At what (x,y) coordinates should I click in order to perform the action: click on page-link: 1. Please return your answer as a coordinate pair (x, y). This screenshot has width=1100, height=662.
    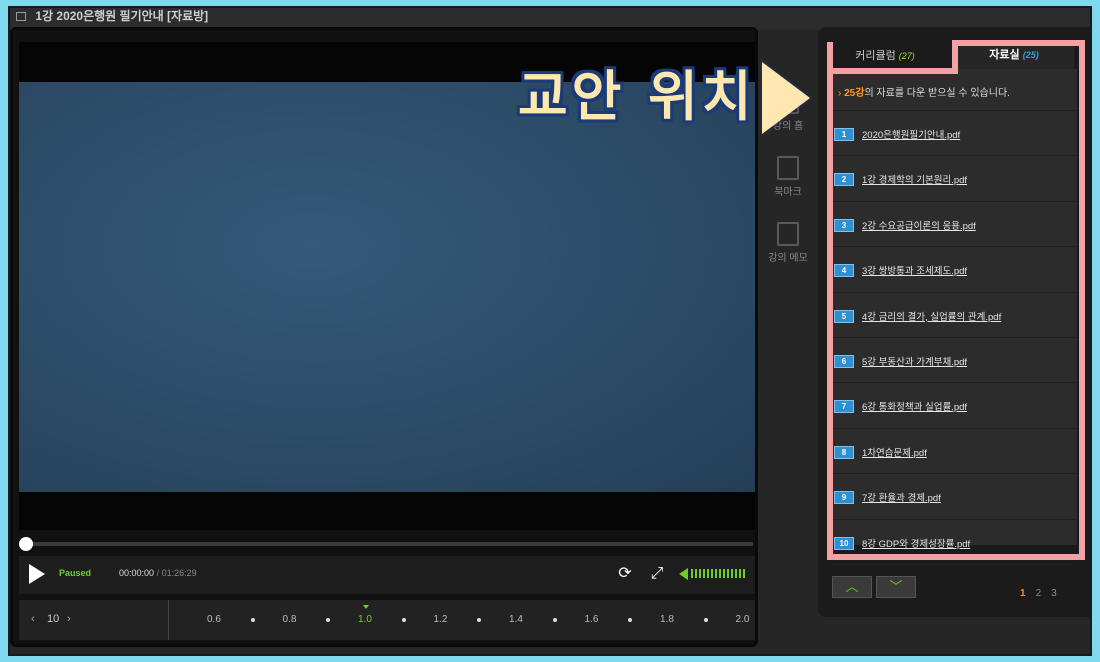
    Looking at the image, I should click on (1023, 593).